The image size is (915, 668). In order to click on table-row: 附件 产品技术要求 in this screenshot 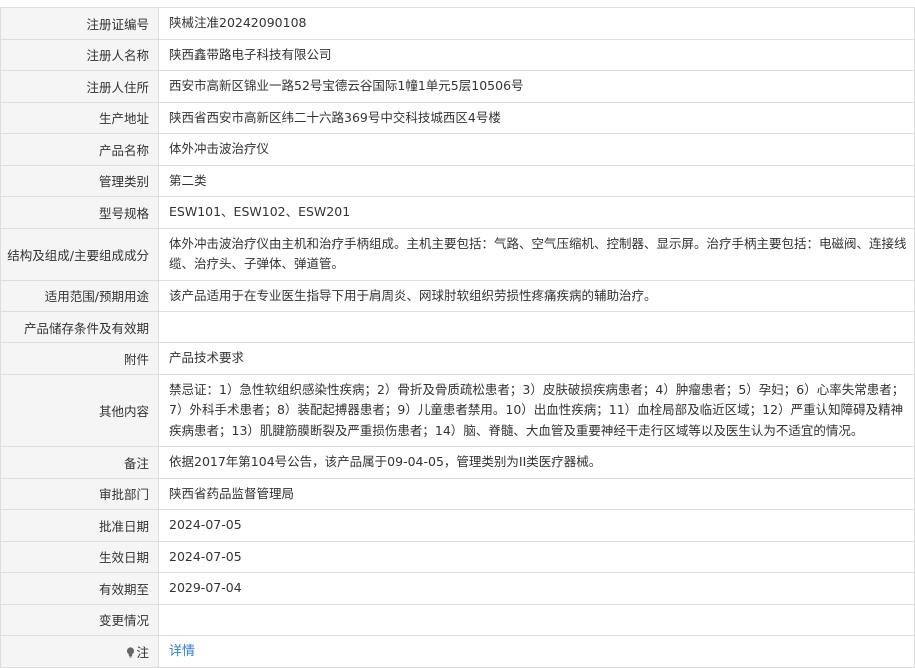, I will do `click(457, 358)`.